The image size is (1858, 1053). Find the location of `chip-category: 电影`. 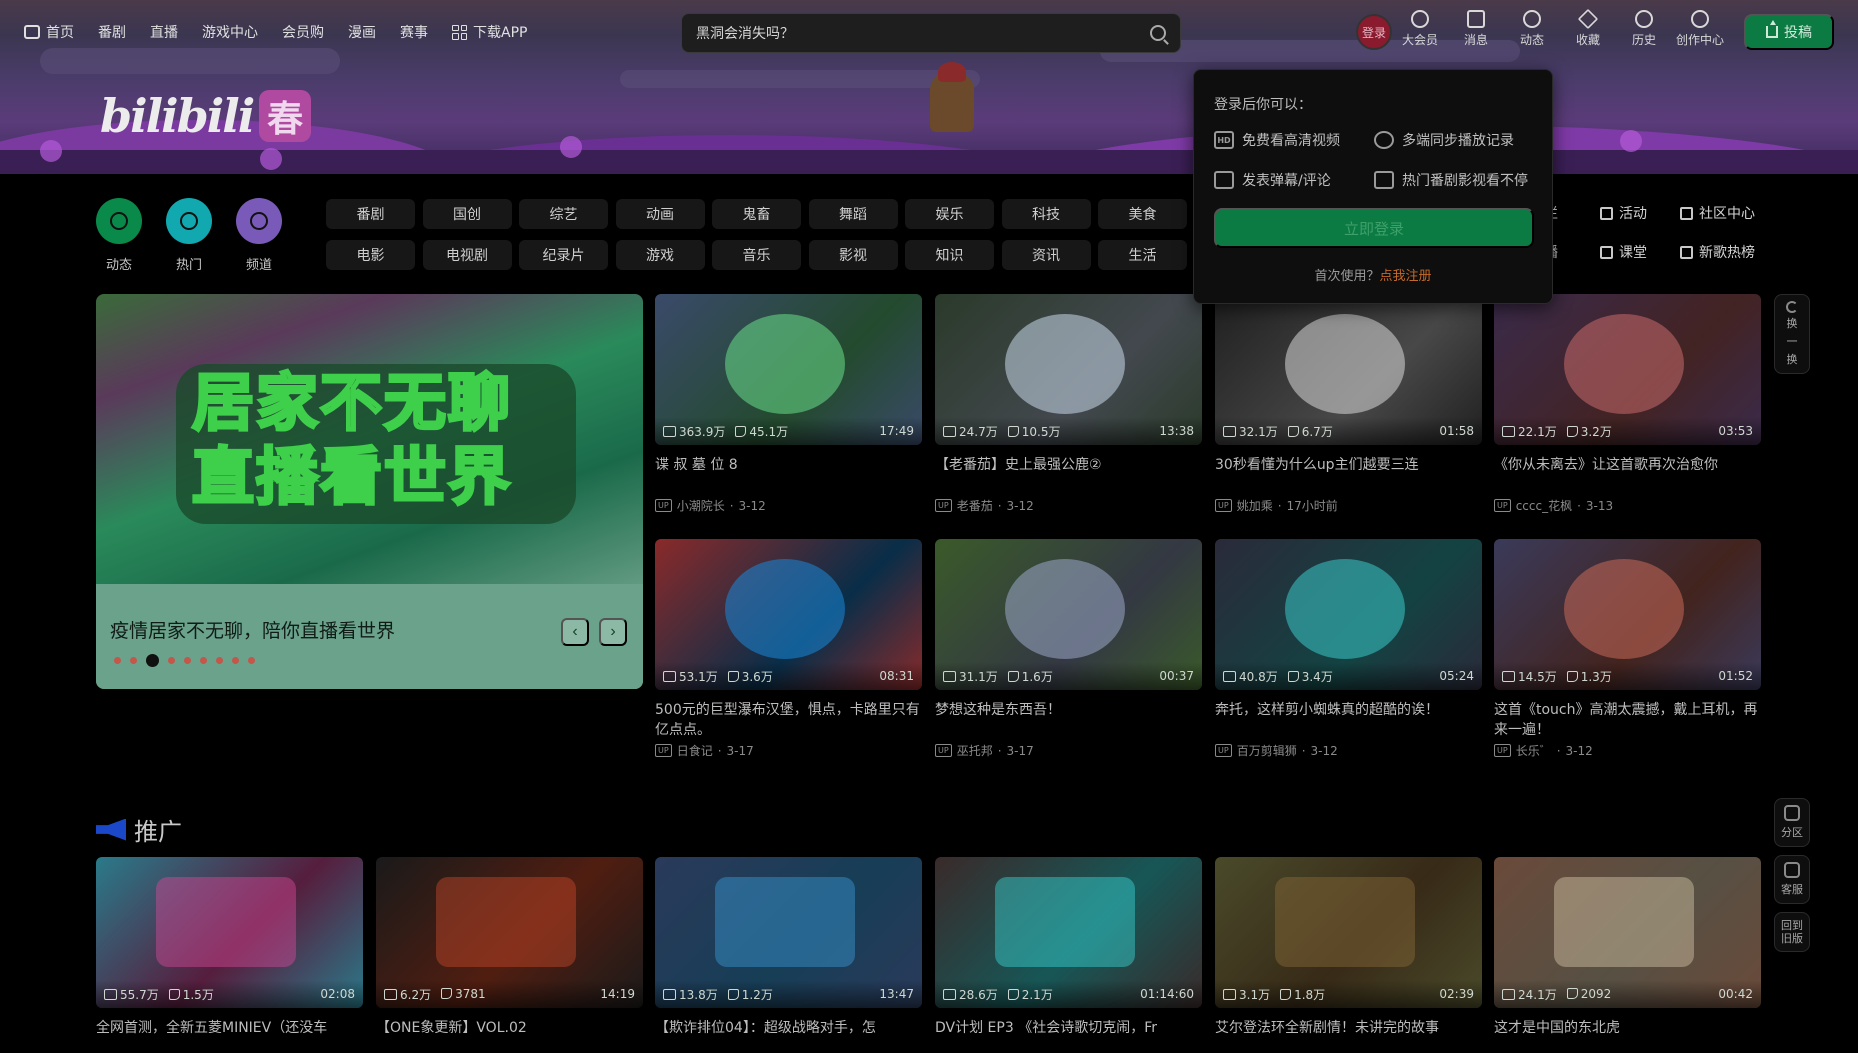

chip-category: 电影 is located at coordinates (370, 255).